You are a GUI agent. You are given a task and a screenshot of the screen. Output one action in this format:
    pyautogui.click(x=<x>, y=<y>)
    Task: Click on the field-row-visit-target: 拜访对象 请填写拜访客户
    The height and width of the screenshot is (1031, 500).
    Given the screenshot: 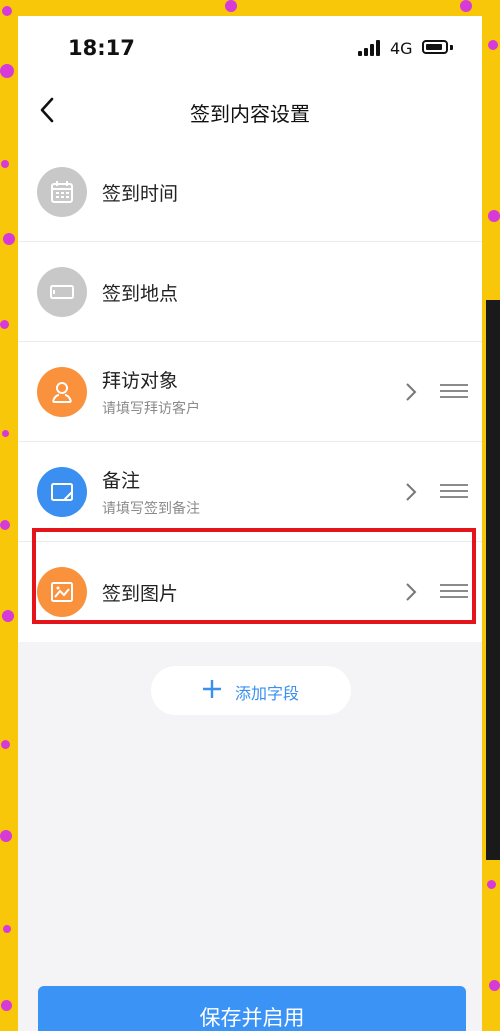 What is the action you would take?
    pyautogui.click(x=250, y=392)
    